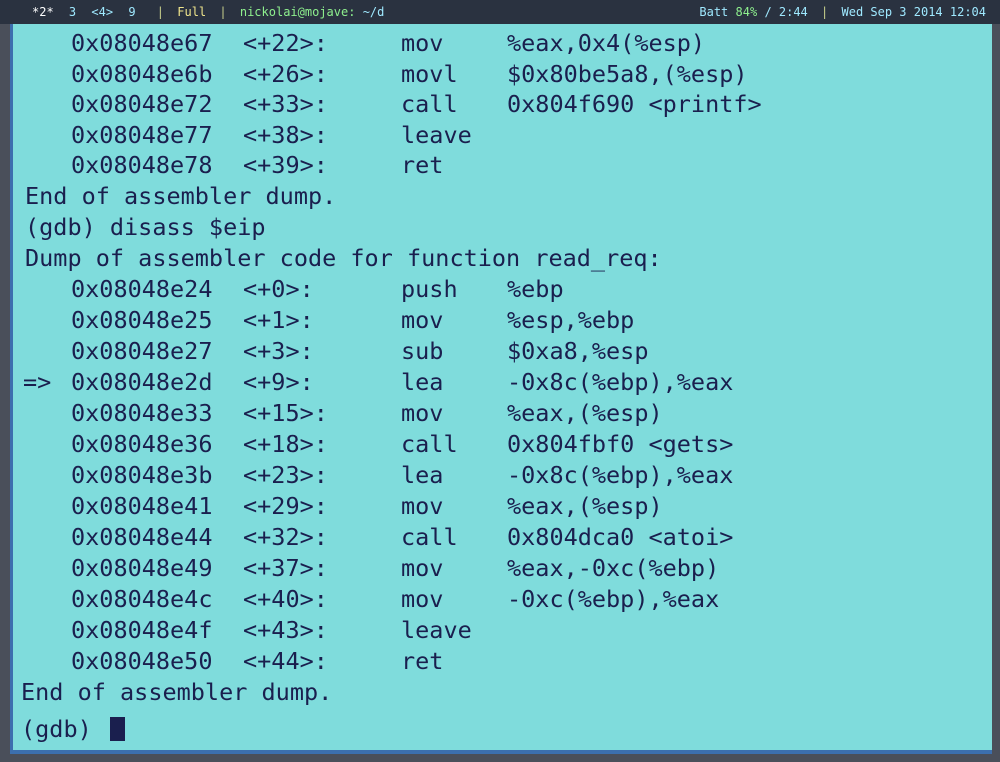  I want to click on asm-line: 0x08048e36 <+18>: call 0x804fbf0 <gets>, so click(373, 444).